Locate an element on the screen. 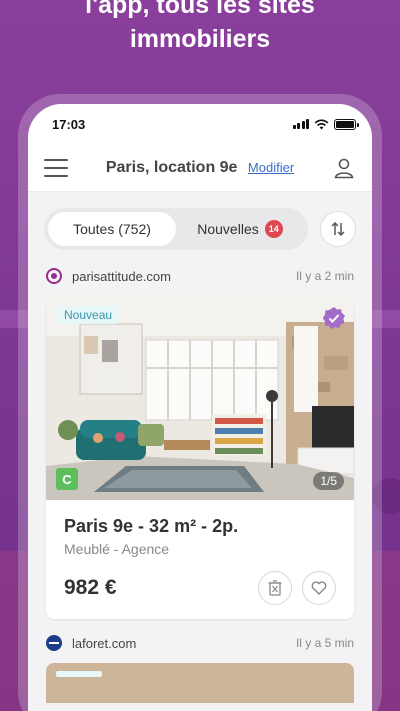 This screenshot has width=400, height=711. new-listing-badge: Nouveau is located at coordinates (88, 315).